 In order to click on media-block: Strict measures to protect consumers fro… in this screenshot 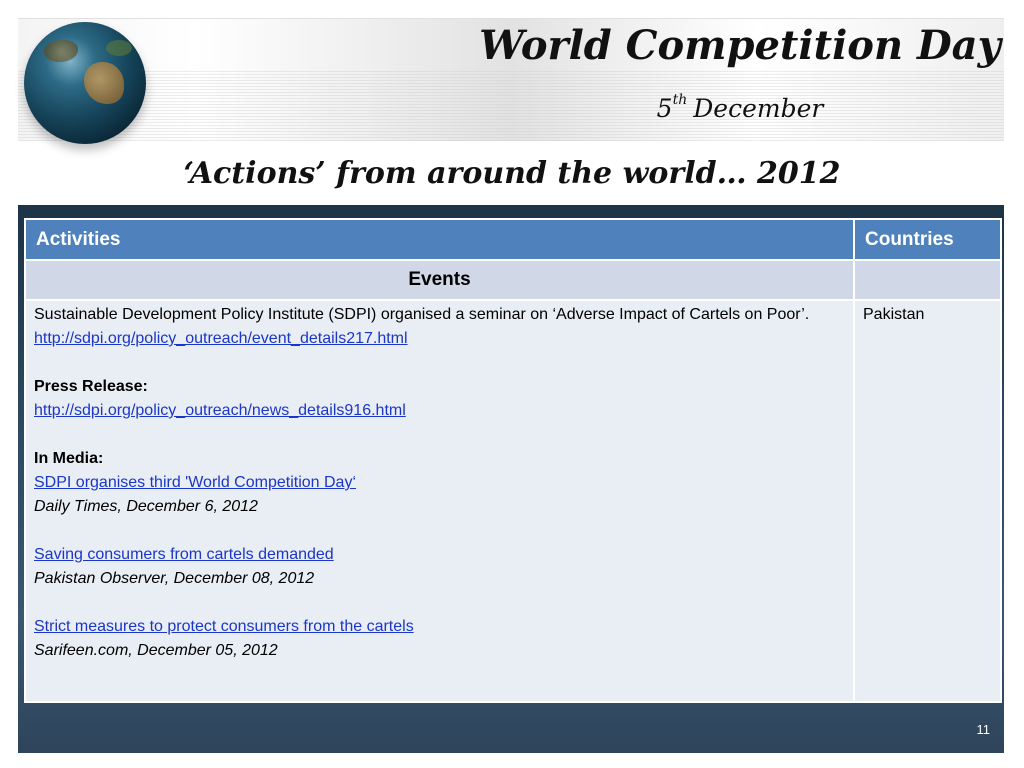, I will do `click(438, 639)`.